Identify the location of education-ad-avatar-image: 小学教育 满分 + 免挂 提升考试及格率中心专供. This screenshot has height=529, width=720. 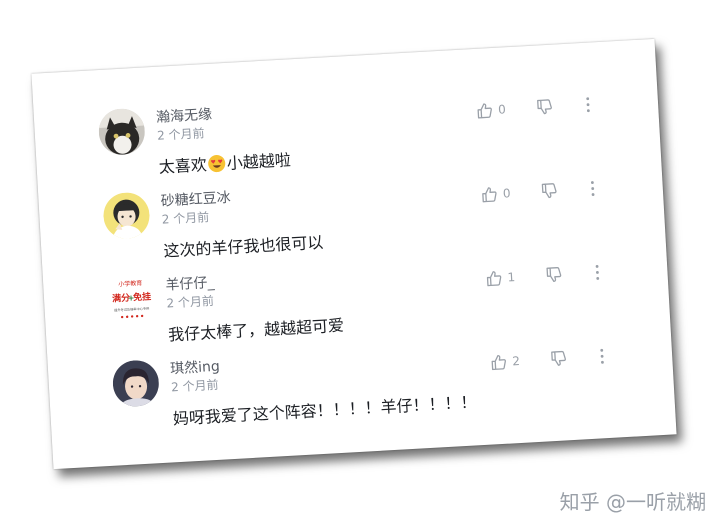
(131, 299).